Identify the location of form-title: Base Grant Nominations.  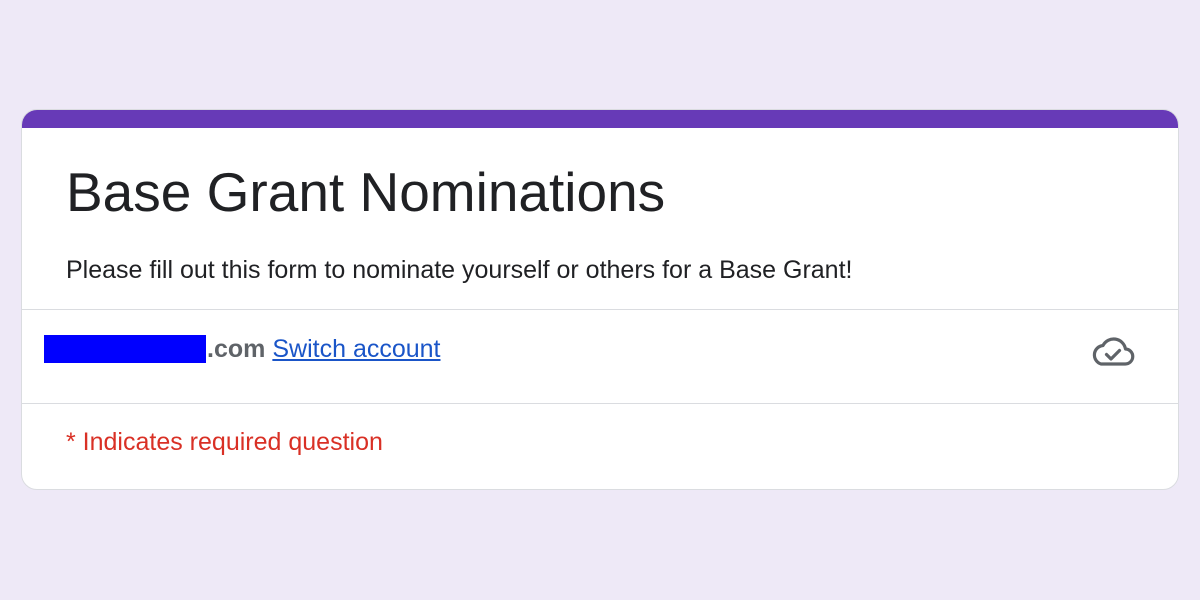
(366, 192).